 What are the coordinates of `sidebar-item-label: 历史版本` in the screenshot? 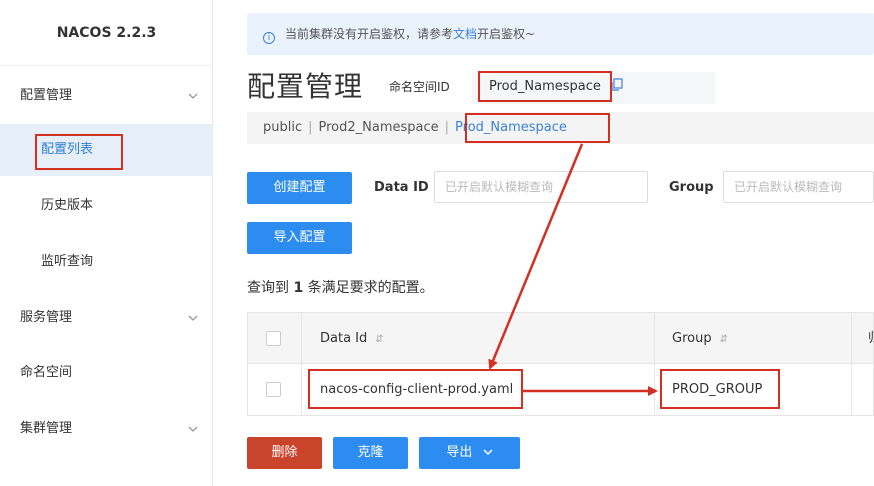 It's located at (67, 205).